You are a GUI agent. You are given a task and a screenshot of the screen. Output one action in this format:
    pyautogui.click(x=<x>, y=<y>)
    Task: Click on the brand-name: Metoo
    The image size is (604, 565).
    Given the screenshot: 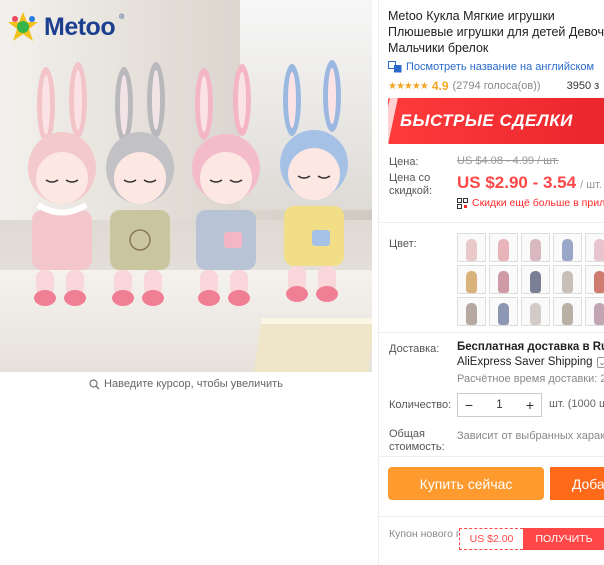 What is the action you would take?
    pyautogui.click(x=80, y=26)
    